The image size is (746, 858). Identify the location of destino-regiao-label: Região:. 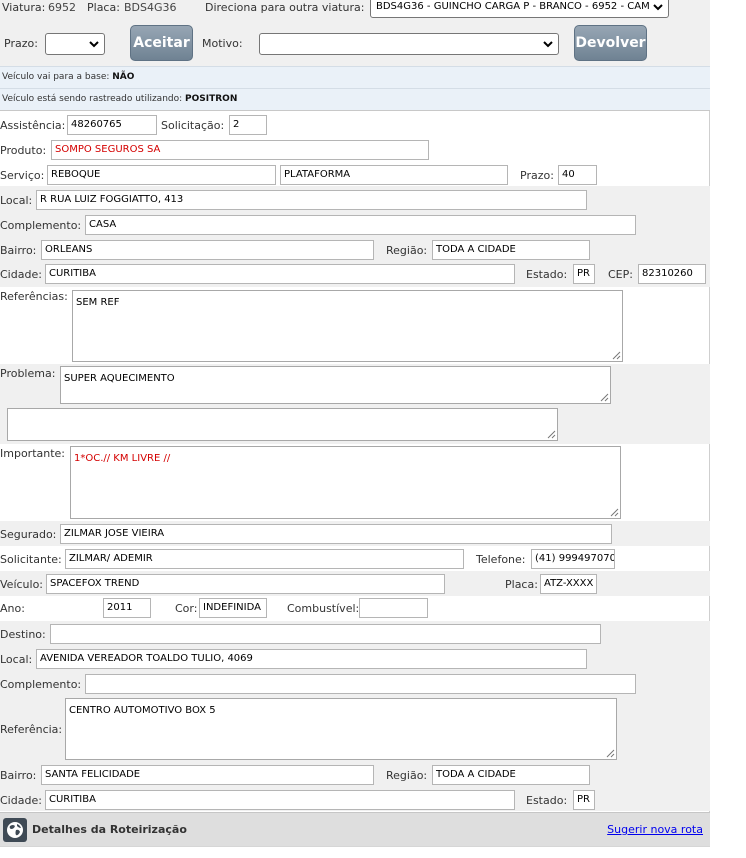
(407, 775).